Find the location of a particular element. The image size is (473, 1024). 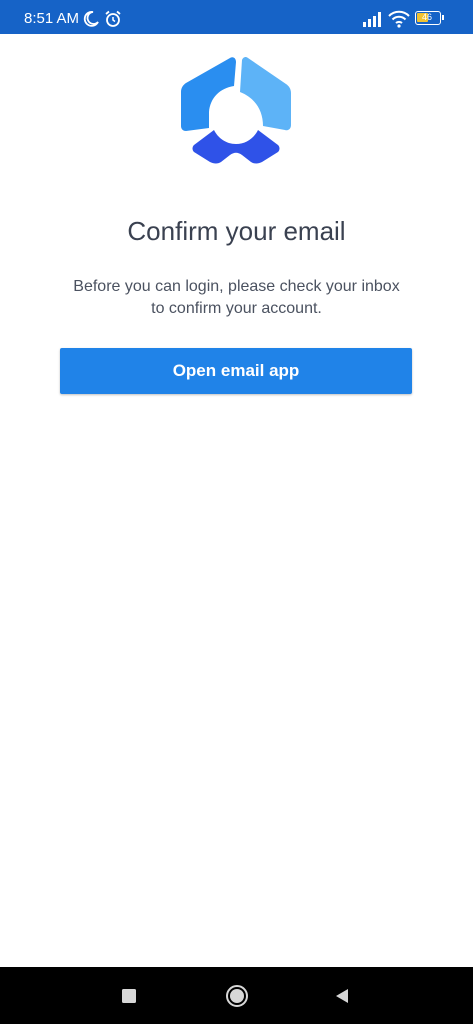

status-time: 8:51 AM is located at coordinates (52, 18).